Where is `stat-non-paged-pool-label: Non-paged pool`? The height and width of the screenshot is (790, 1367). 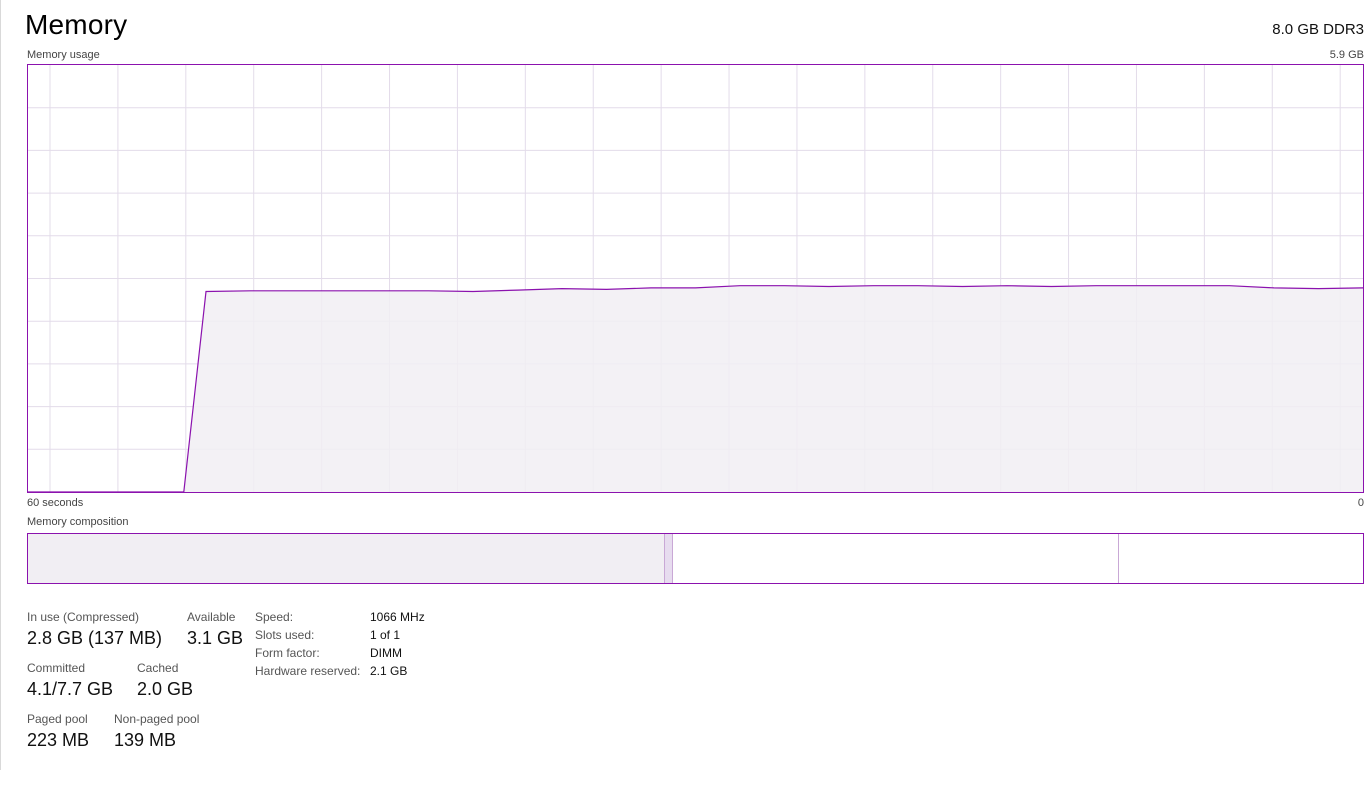
stat-non-paged-pool-label: Non-paged pool is located at coordinates (157, 719).